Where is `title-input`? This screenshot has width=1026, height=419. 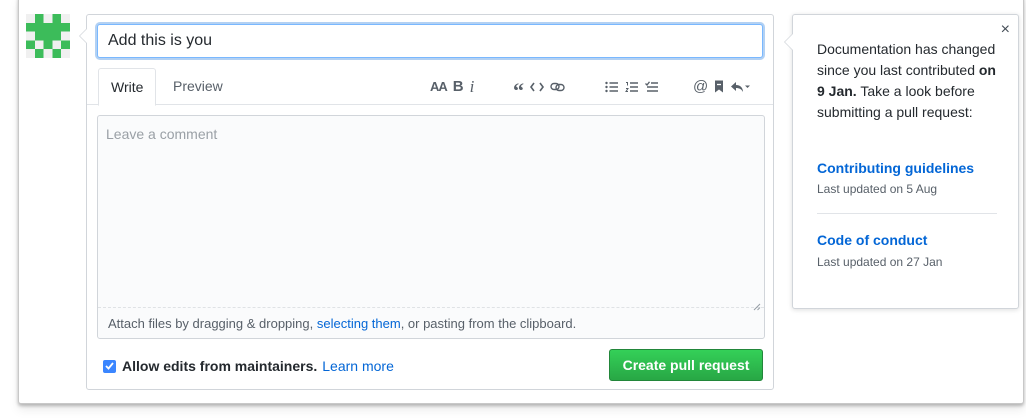
title-input is located at coordinates (430, 41).